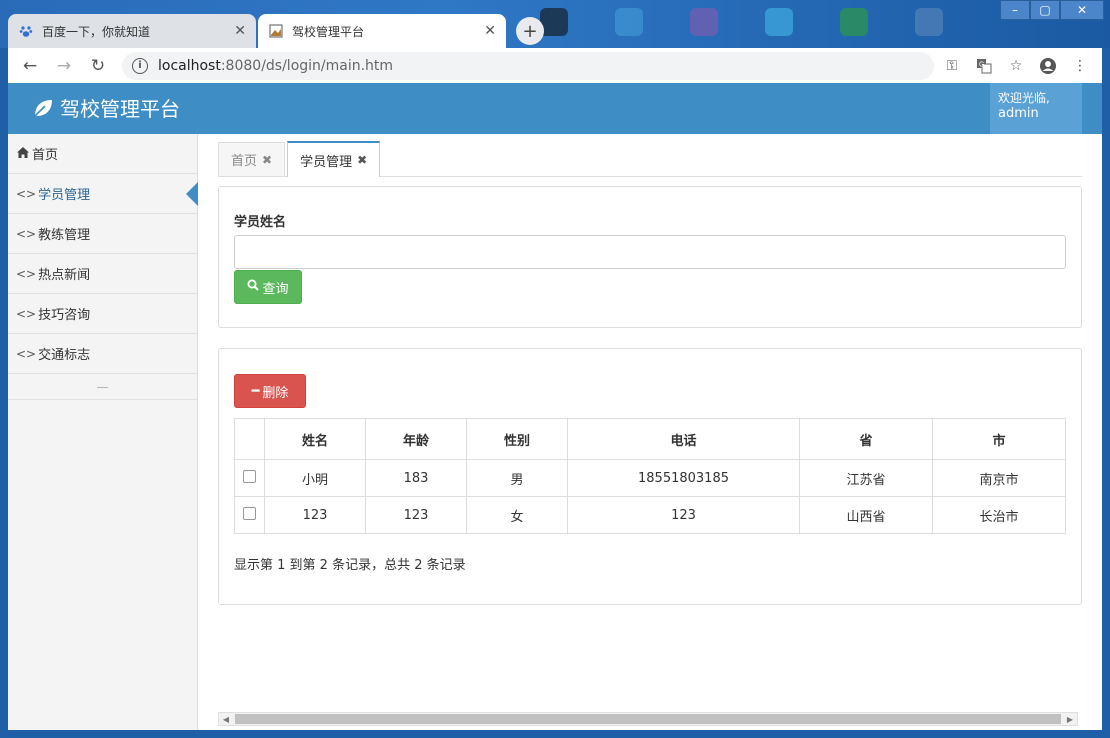 The height and width of the screenshot is (738, 1110). I want to click on svg-text: G, so click(981, 64).